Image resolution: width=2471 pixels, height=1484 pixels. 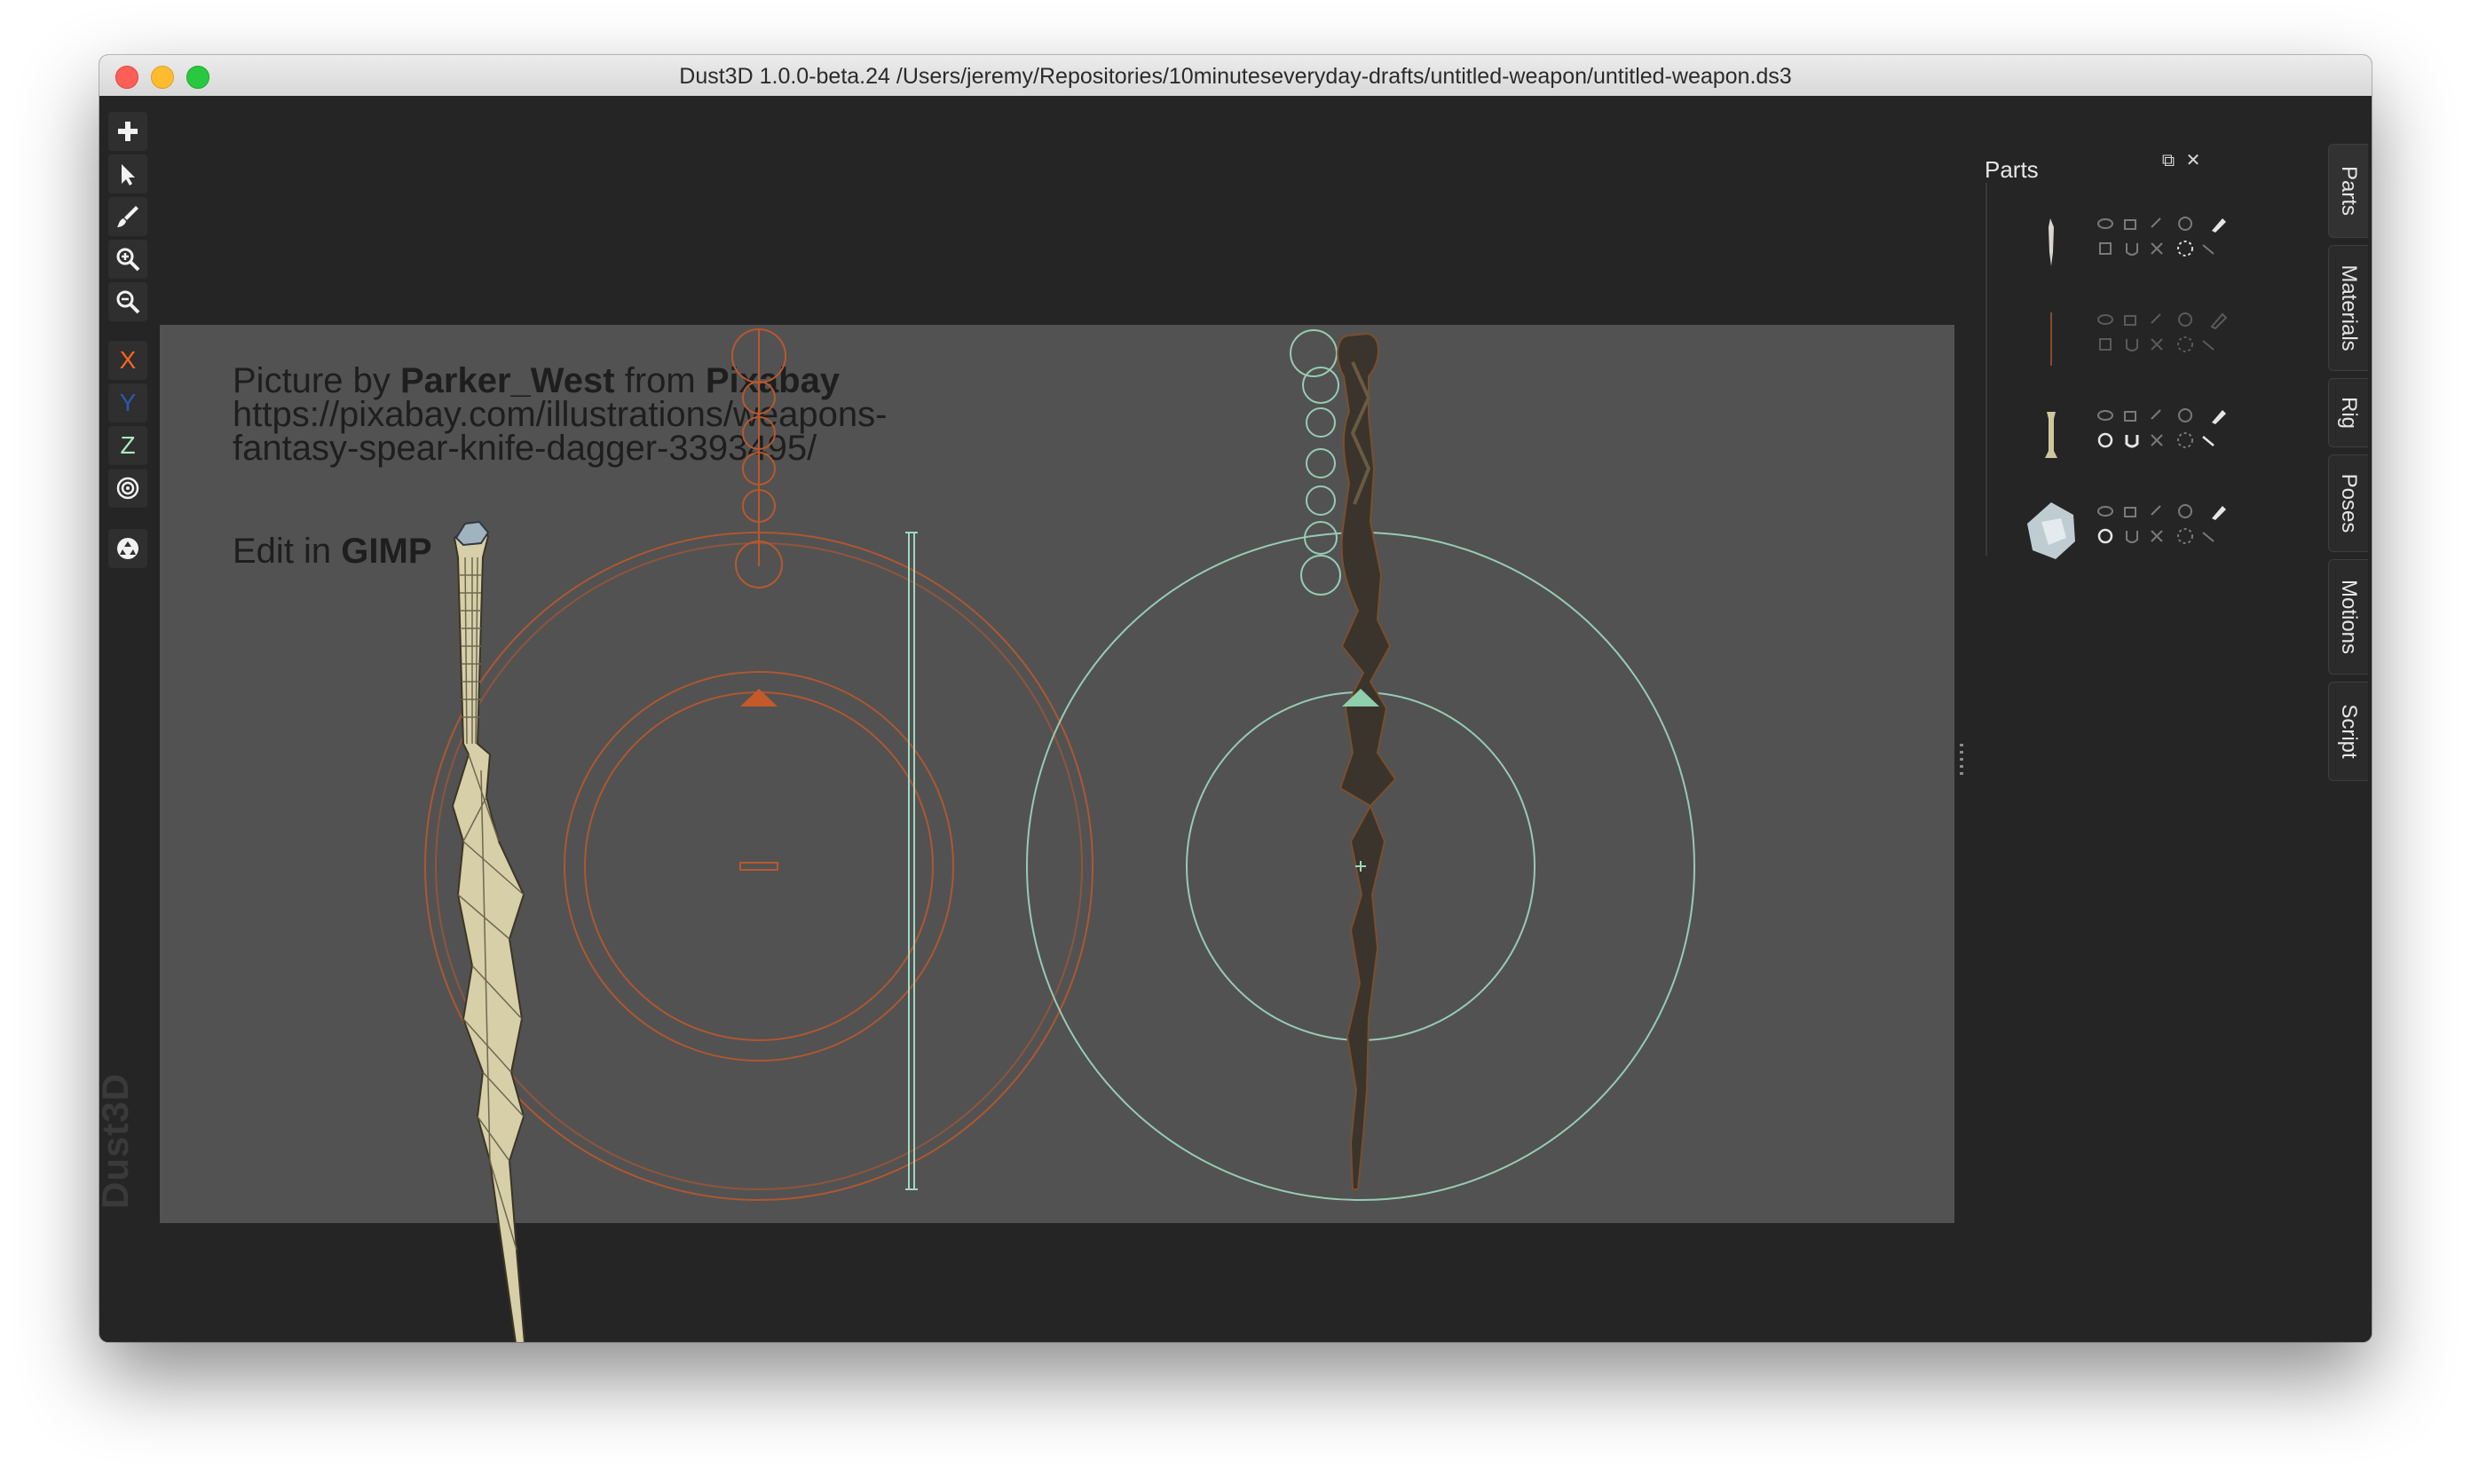 What do you see at coordinates (2051, 435) in the screenshot?
I see `bone-grip-thumb-icon` at bounding box center [2051, 435].